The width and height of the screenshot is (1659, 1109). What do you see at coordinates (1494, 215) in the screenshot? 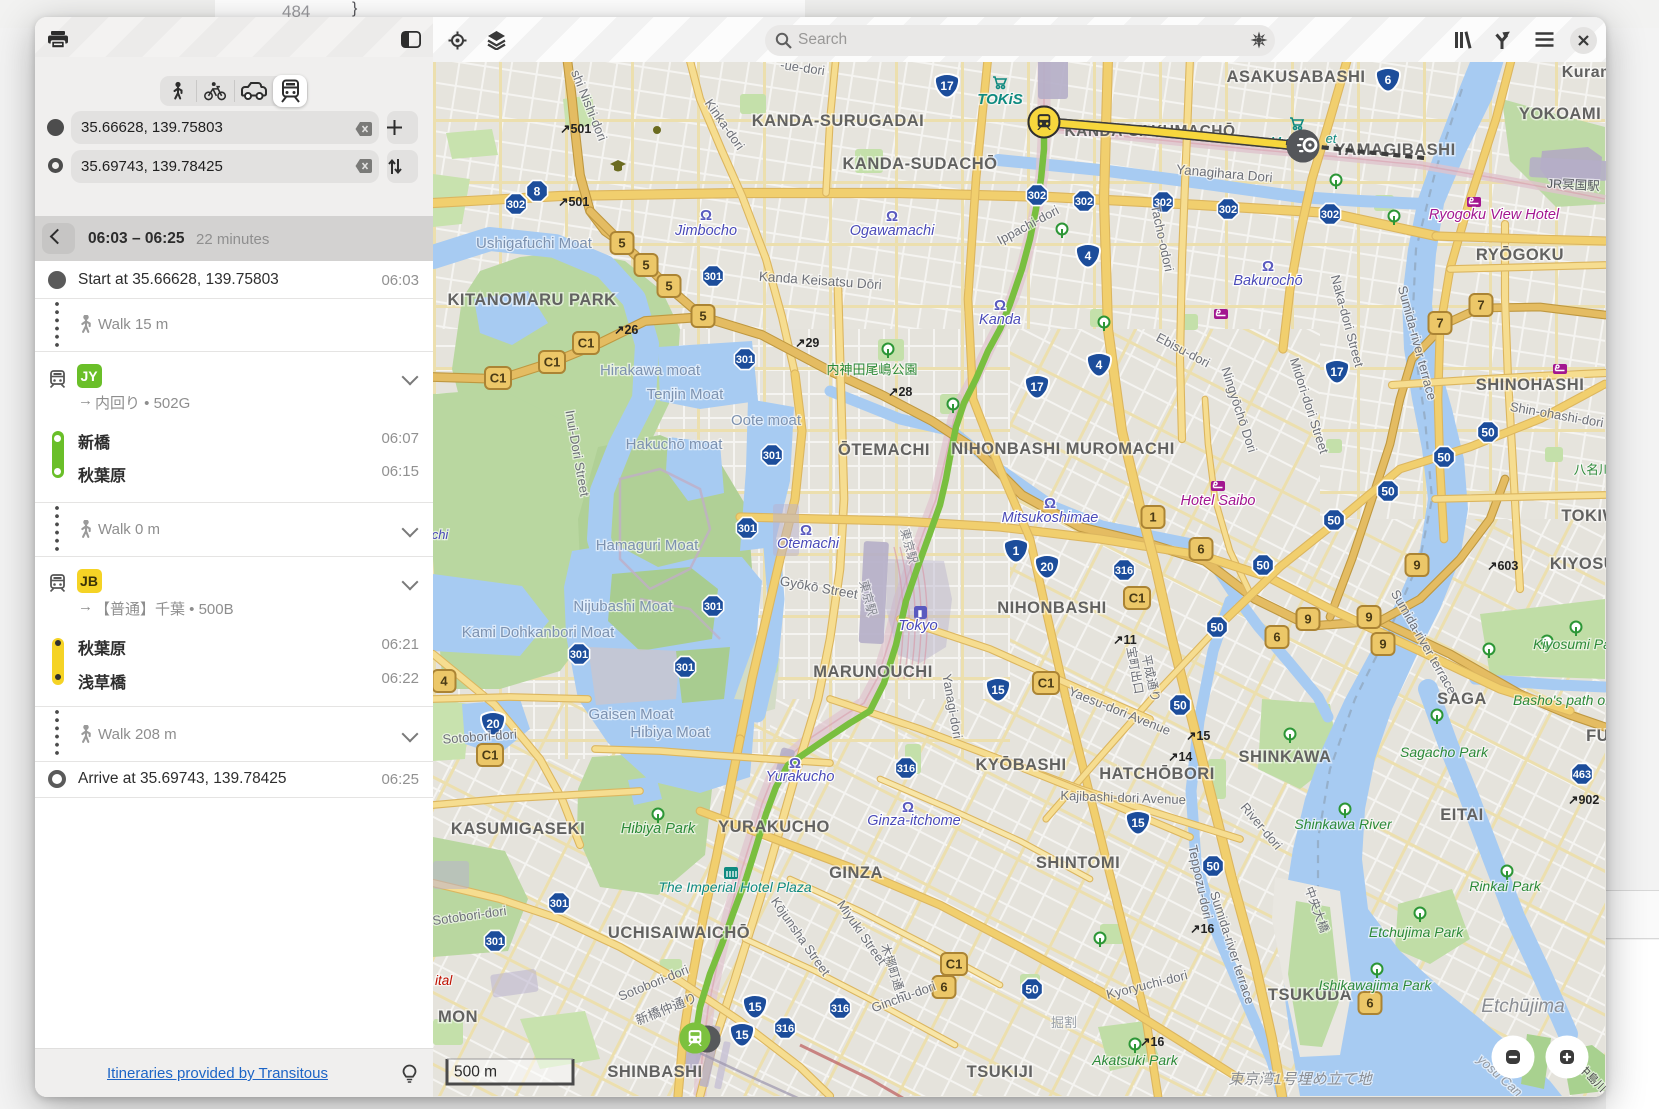
I see `svg-text: Ryogoku View Hotel` at bounding box center [1494, 215].